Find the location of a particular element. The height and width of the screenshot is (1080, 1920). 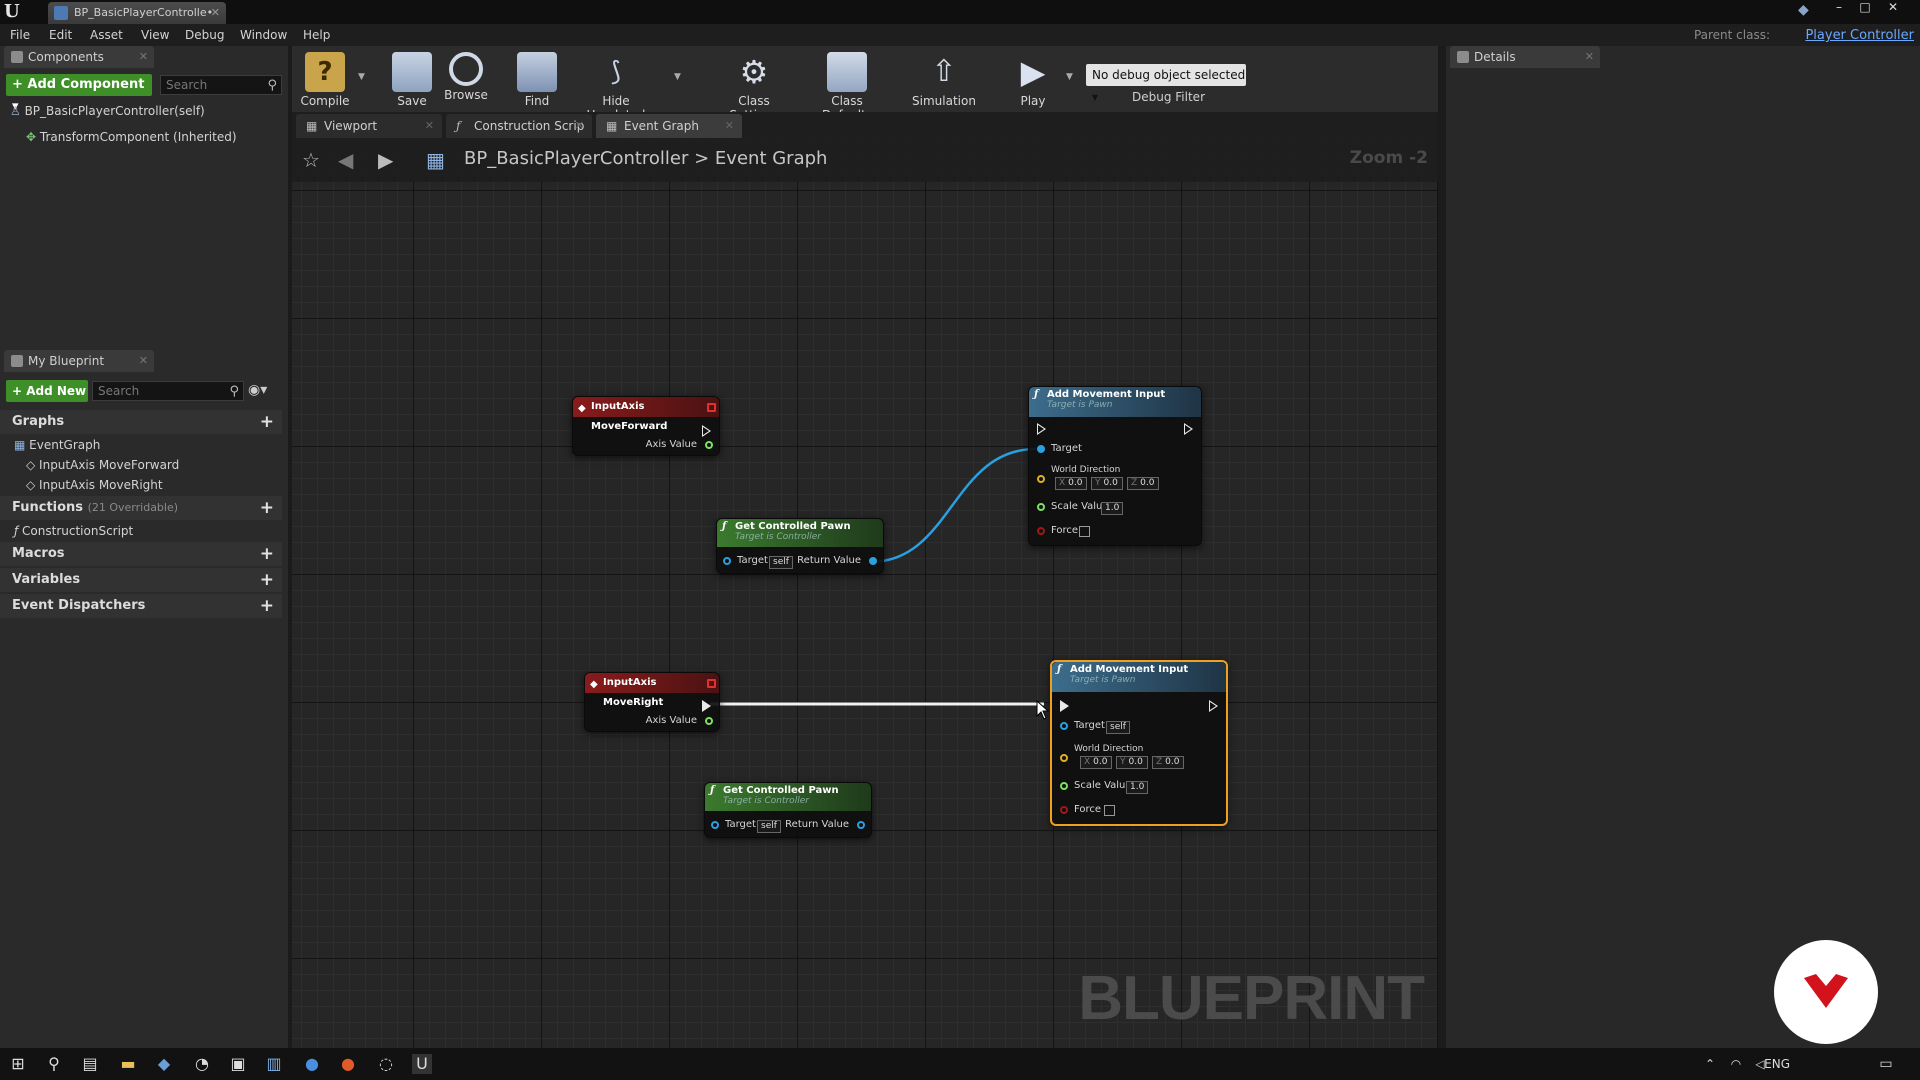

world-direction-x-field: X 0.0 is located at coordinates (1096, 762).